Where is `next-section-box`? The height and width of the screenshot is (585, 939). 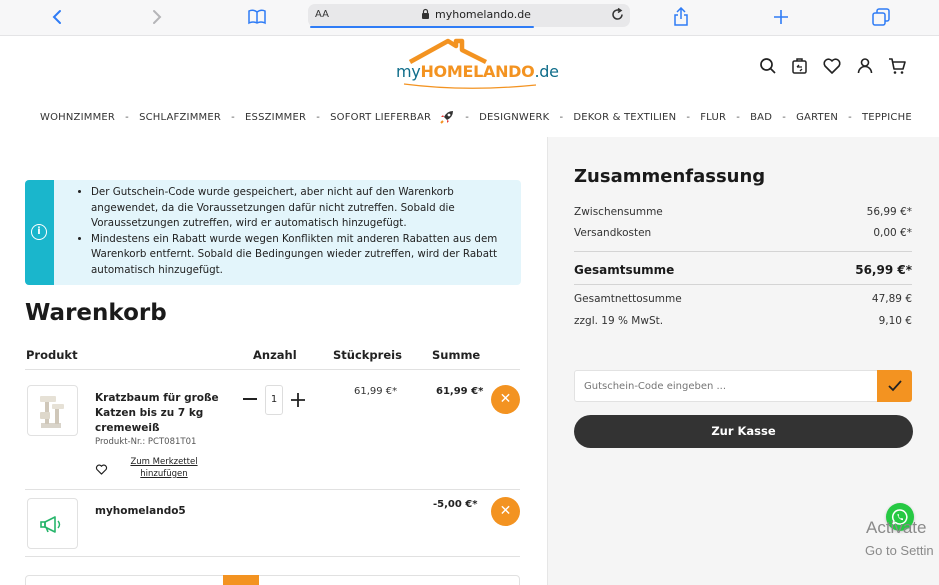
next-section-box is located at coordinates (272, 580).